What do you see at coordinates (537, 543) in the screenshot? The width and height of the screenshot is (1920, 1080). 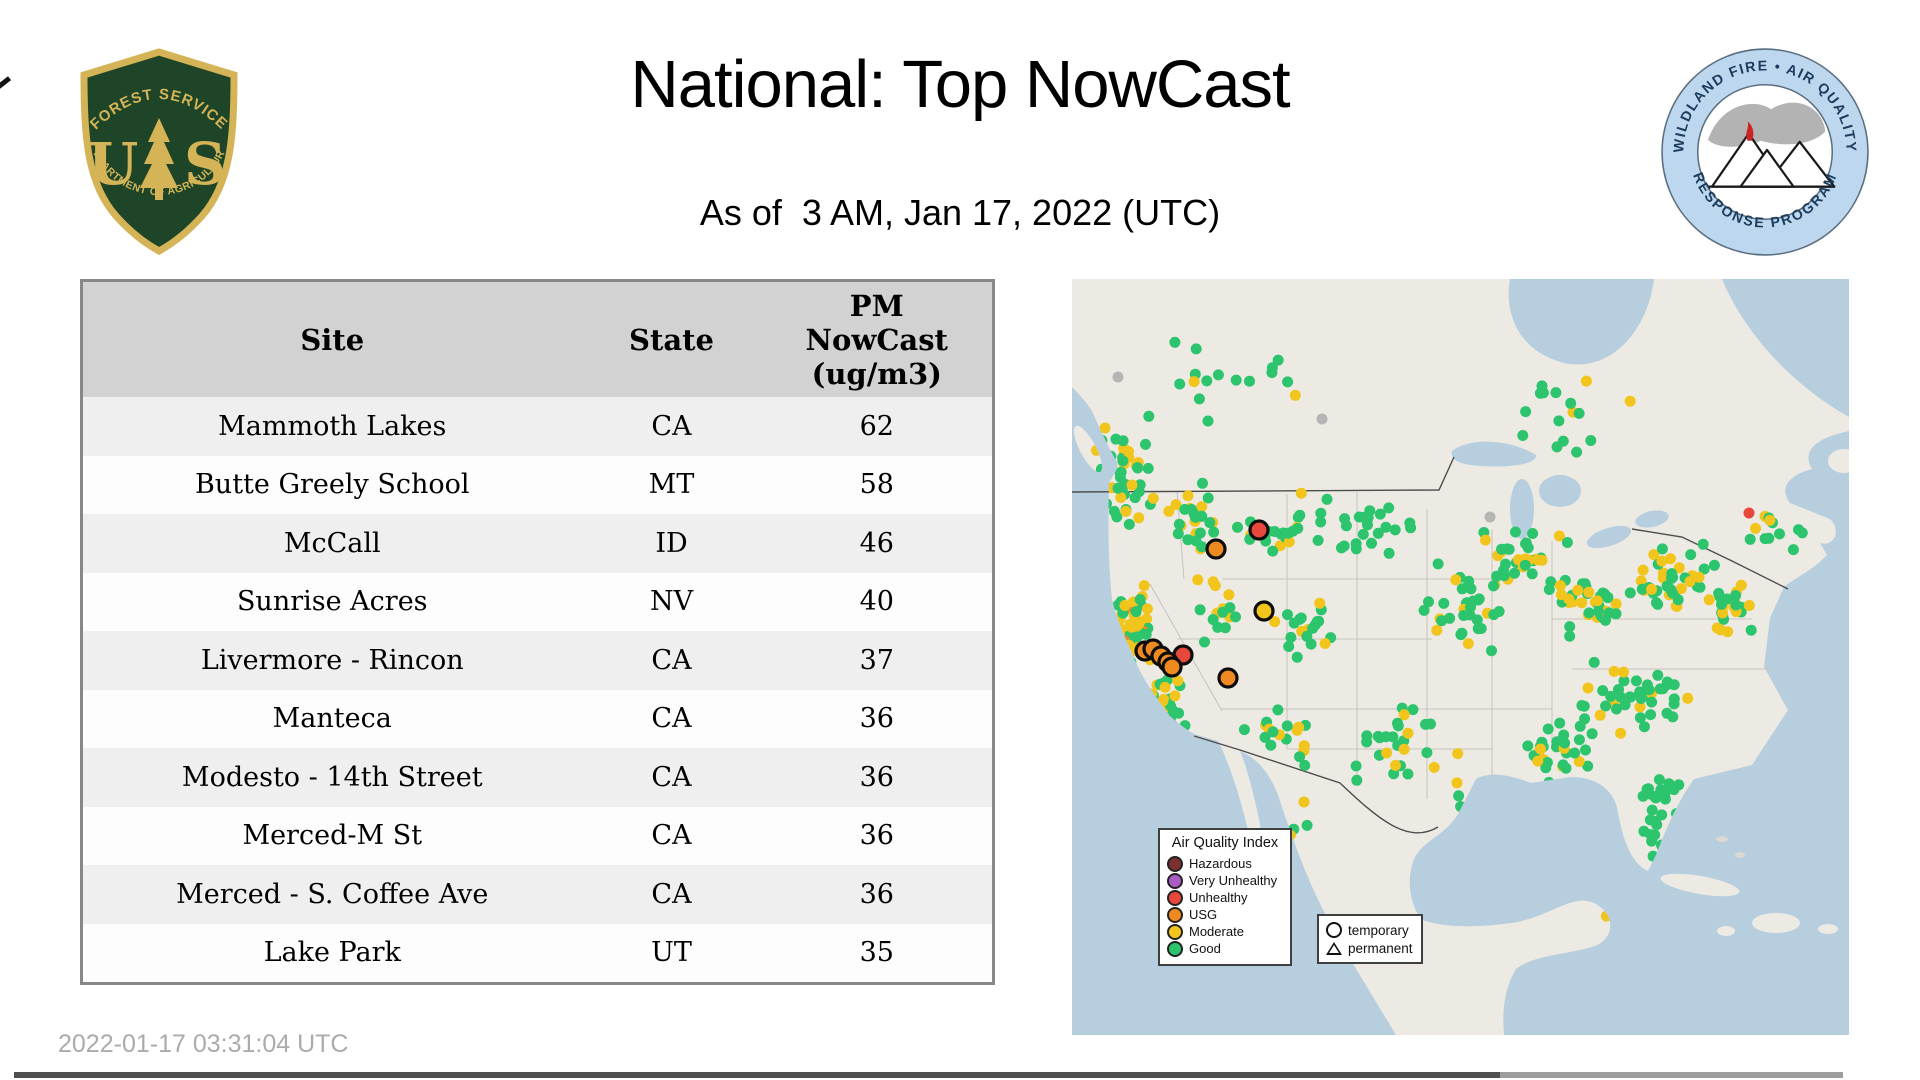 I see `table-row: McCall ID 46` at bounding box center [537, 543].